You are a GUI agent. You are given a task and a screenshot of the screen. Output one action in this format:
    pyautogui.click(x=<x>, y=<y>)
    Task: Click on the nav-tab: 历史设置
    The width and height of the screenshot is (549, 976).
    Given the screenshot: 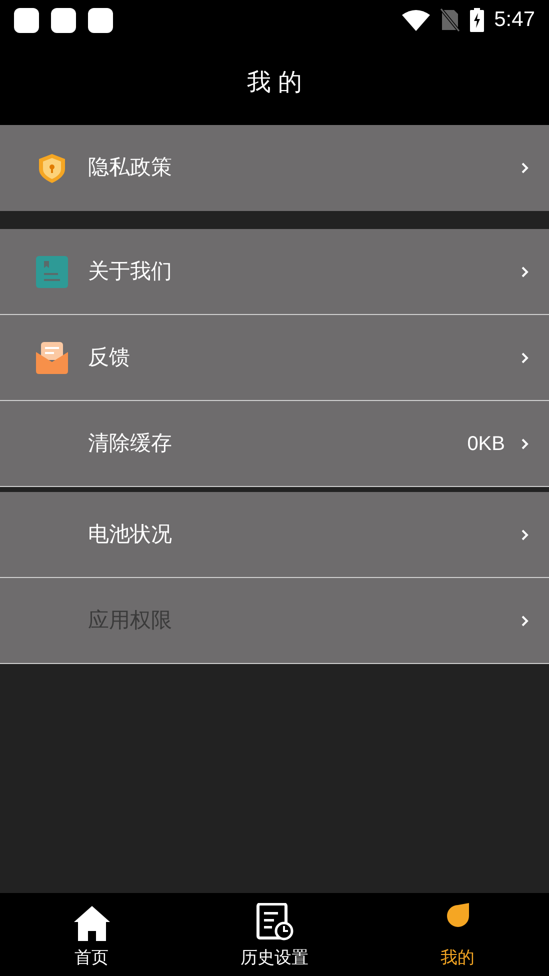 What is the action you would take?
    pyautogui.click(x=274, y=934)
    